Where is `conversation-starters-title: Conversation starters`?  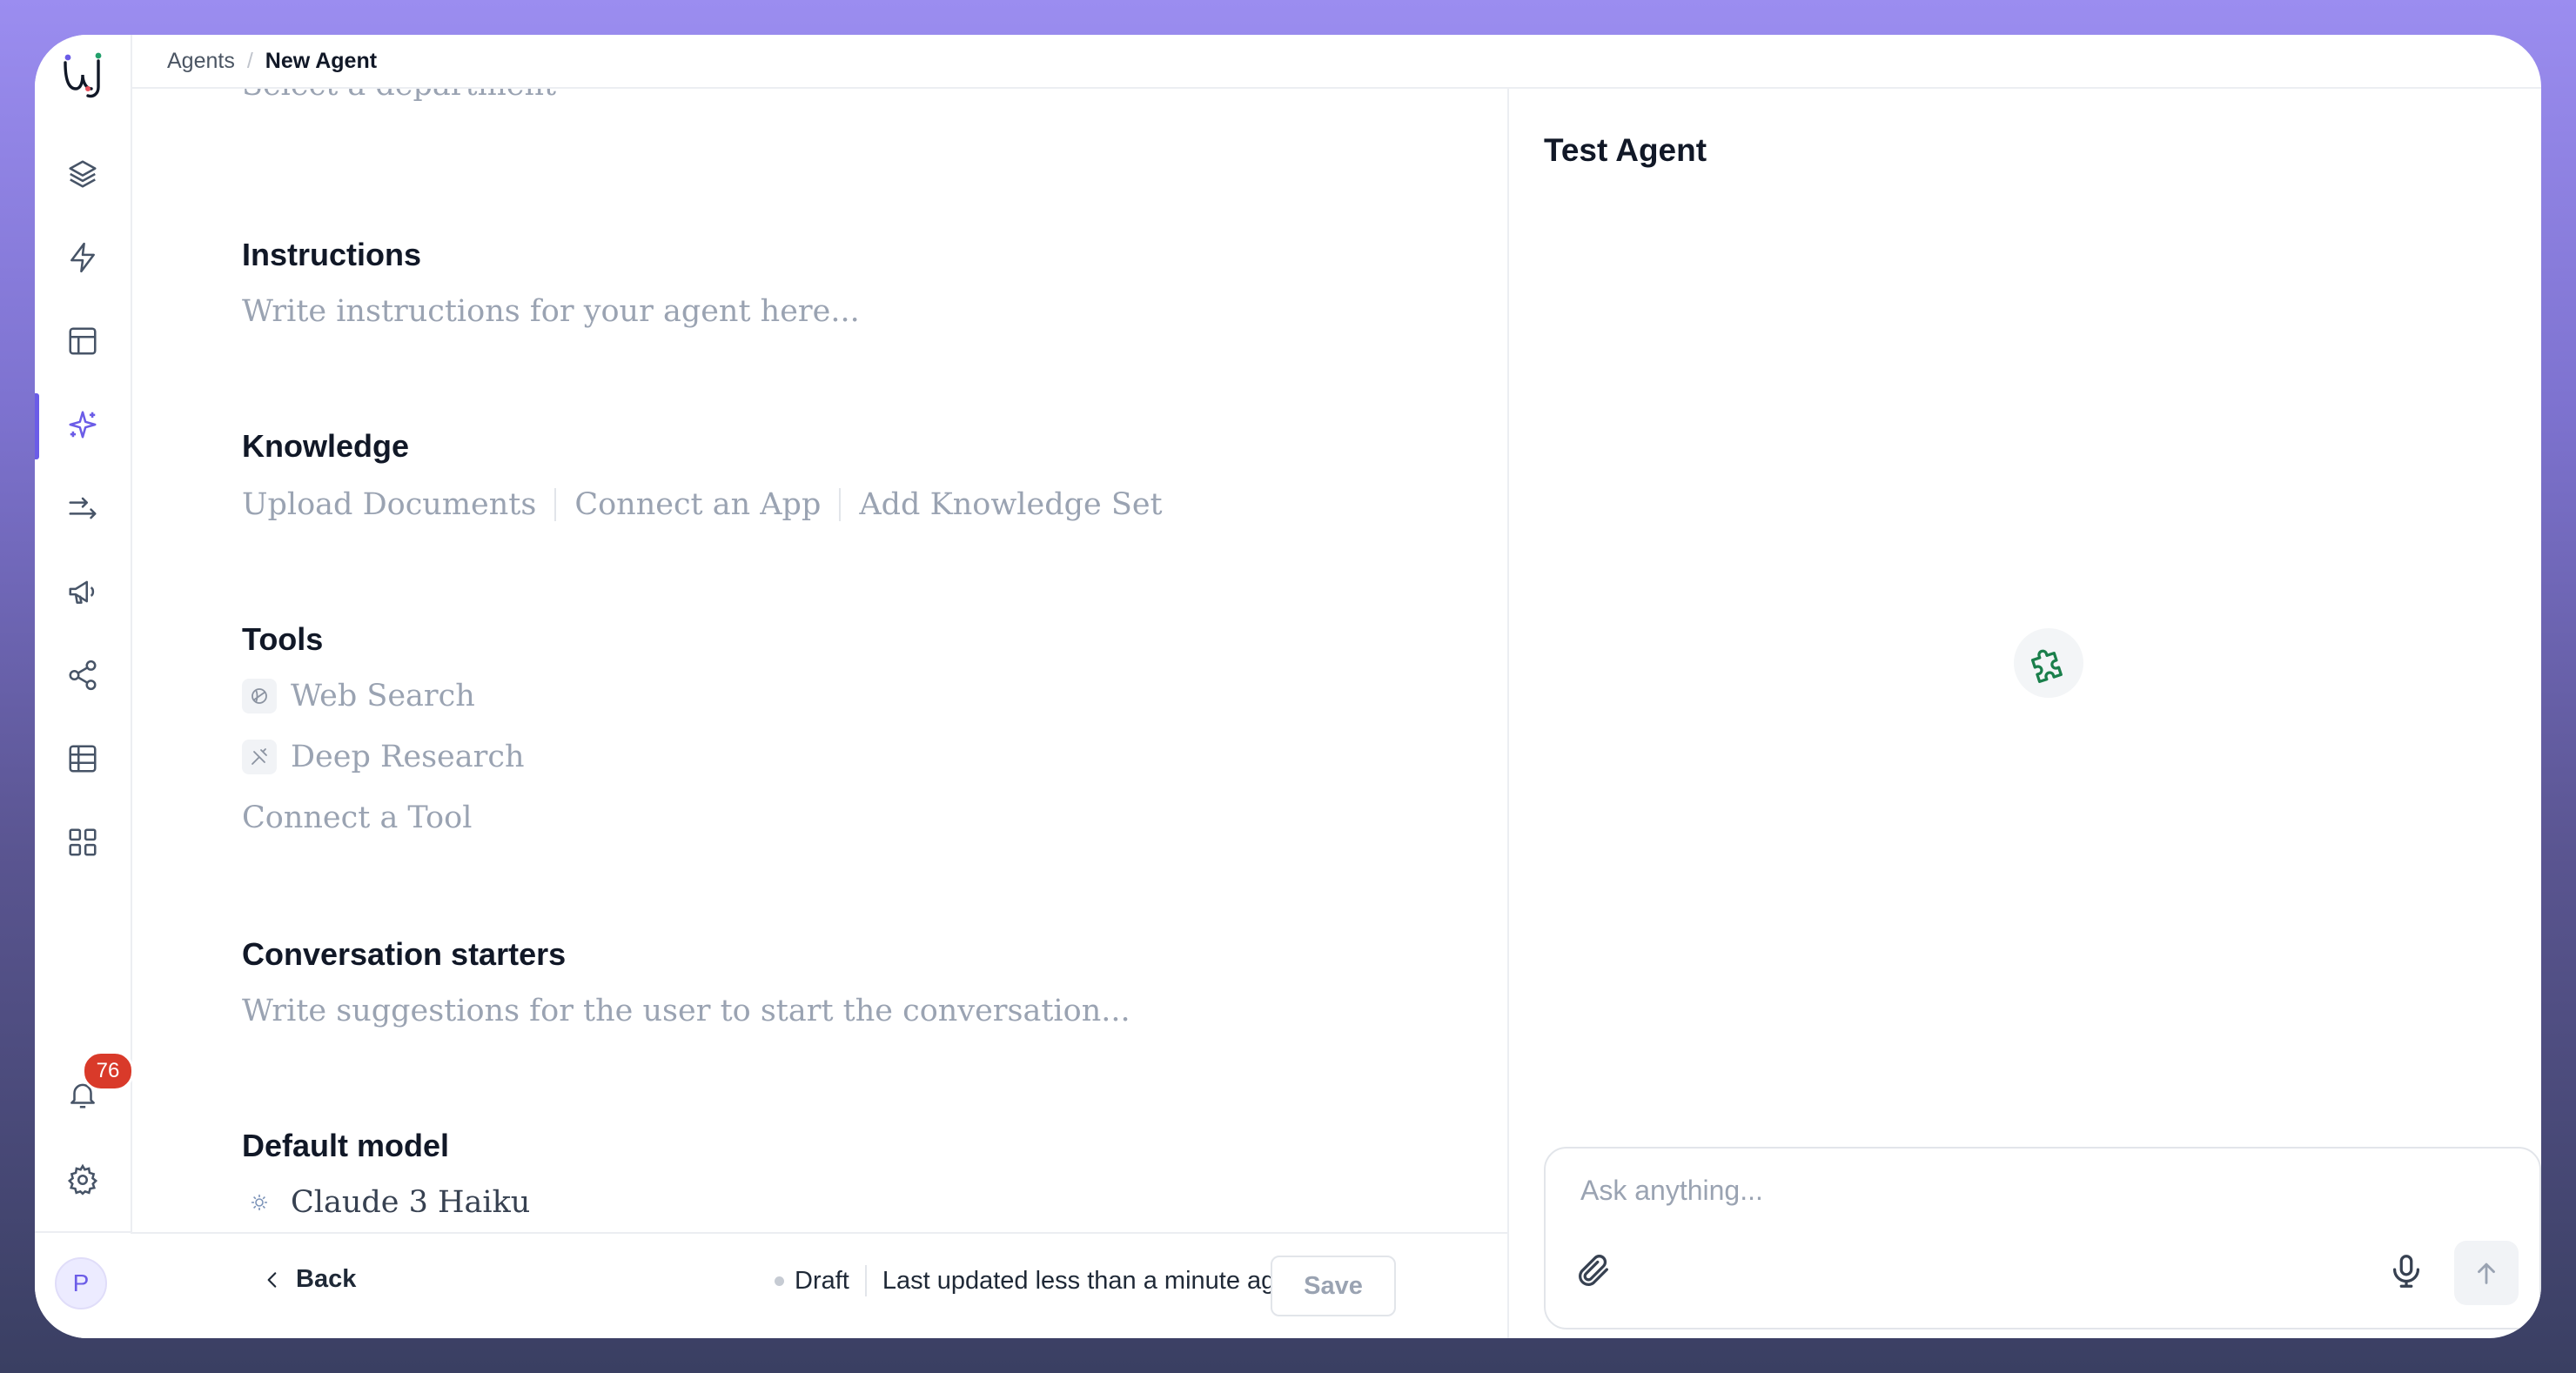
conversation-starters-title: Conversation starters is located at coordinates (404, 954).